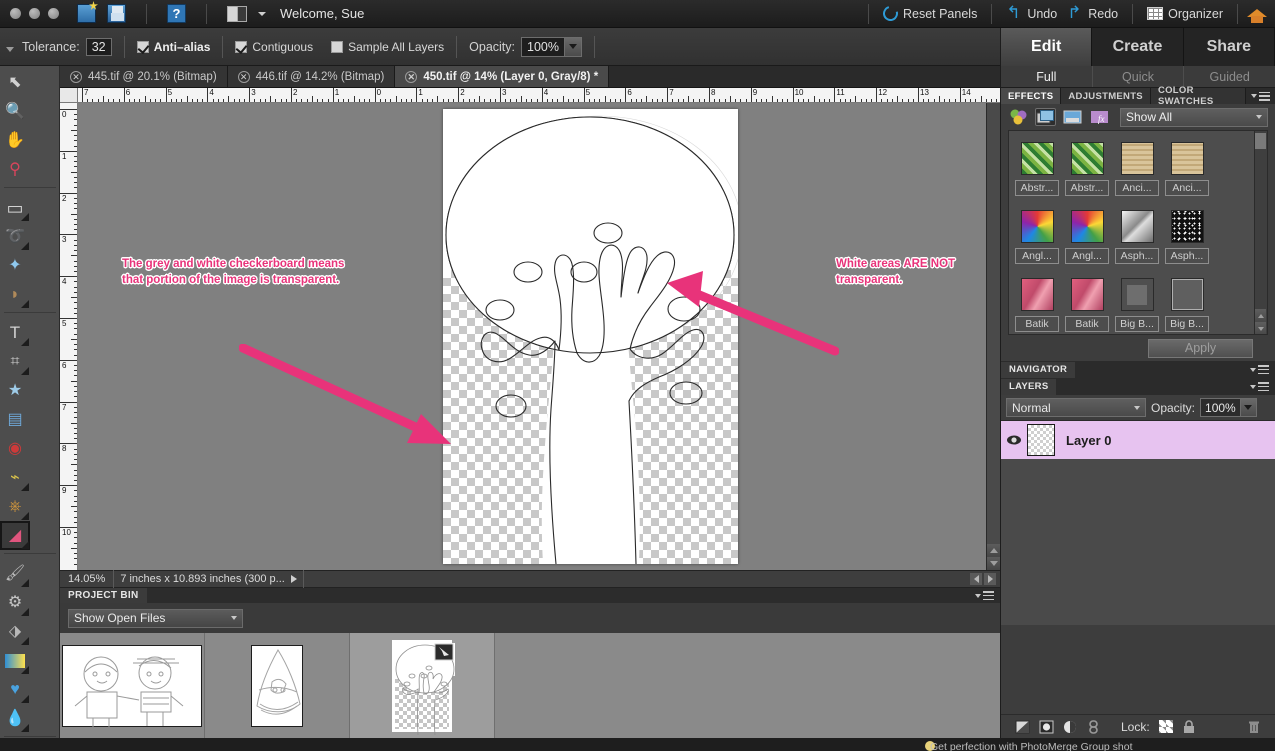  What do you see at coordinates (173, 47) in the screenshot?
I see `anti-alias-checkbox: Anti–alias` at bounding box center [173, 47].